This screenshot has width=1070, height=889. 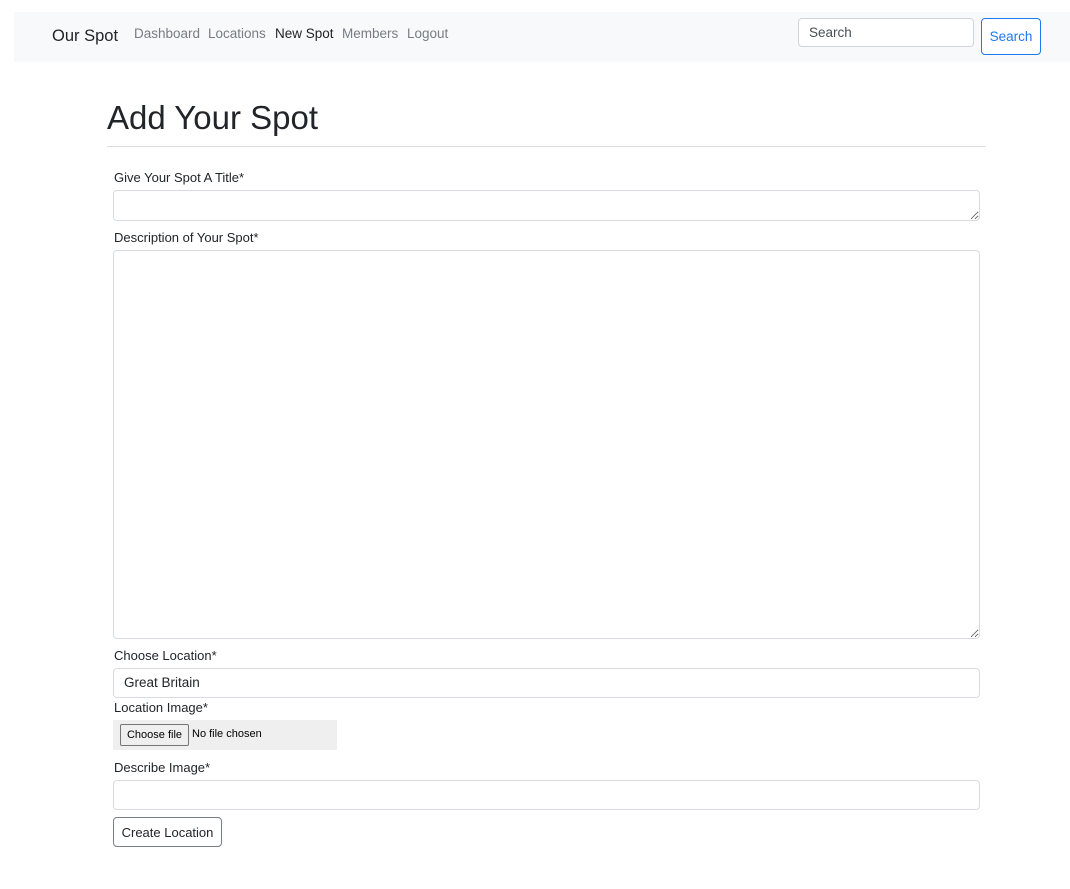 I want to click on image-description-label: Describe Image*, so click(x=162, y=767).